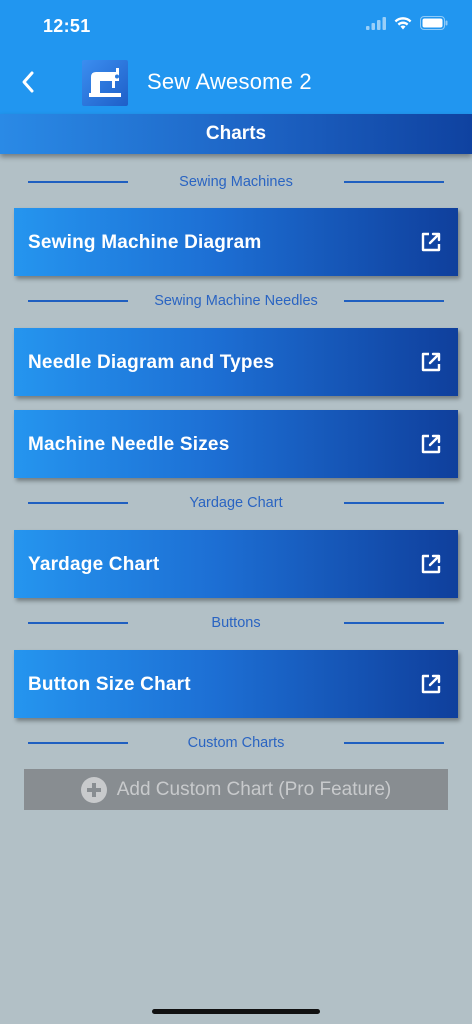 This screenshot has width=472, height=1024. What do you see at coordinates (376, 23) in the screenshot?
I see `signal-icon` at bounding box center [376, 23].